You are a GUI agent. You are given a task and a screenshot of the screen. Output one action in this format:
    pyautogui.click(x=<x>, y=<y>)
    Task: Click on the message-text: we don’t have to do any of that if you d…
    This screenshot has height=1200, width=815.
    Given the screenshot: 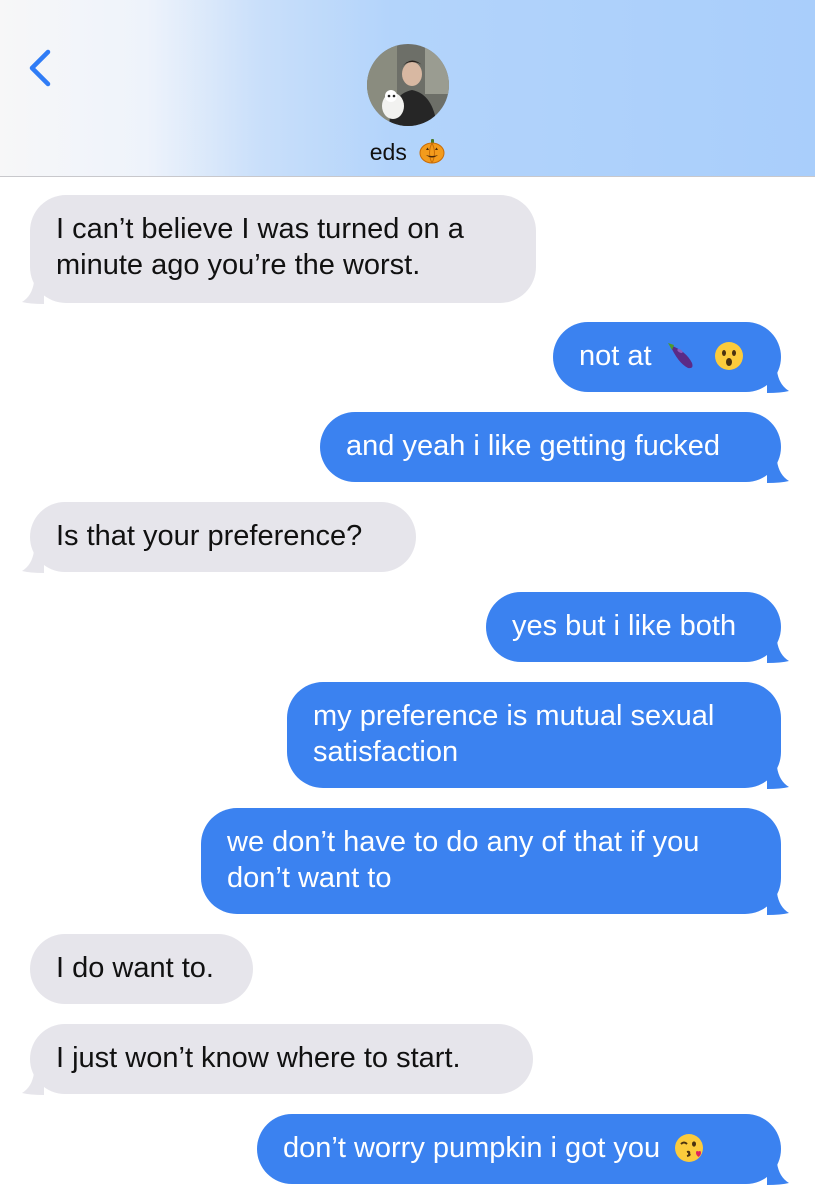 What is the action you would take?
    pyautogui.click(x=463, y=860)
    